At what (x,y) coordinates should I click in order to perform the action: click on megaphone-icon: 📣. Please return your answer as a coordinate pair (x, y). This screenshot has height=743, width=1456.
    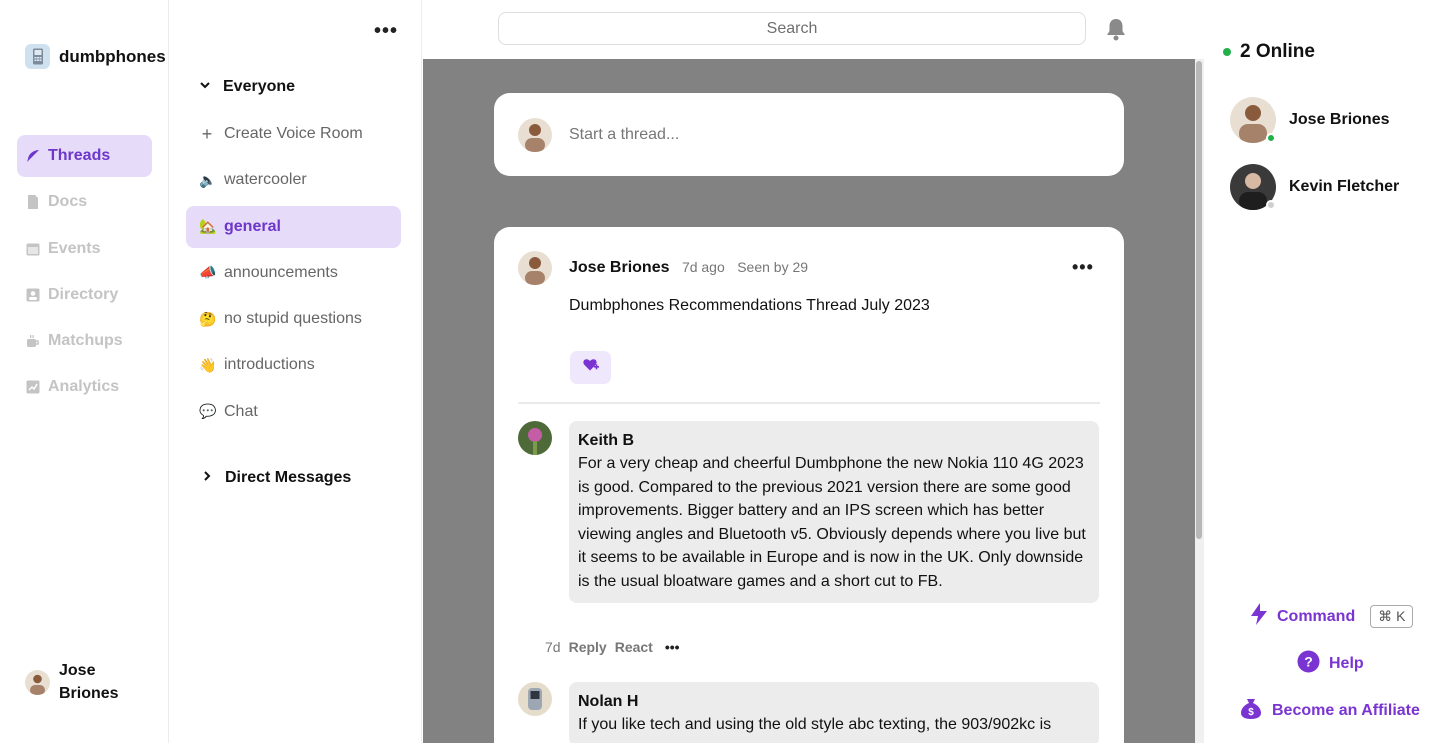
    Looking at the image, I should click on (208, 272).